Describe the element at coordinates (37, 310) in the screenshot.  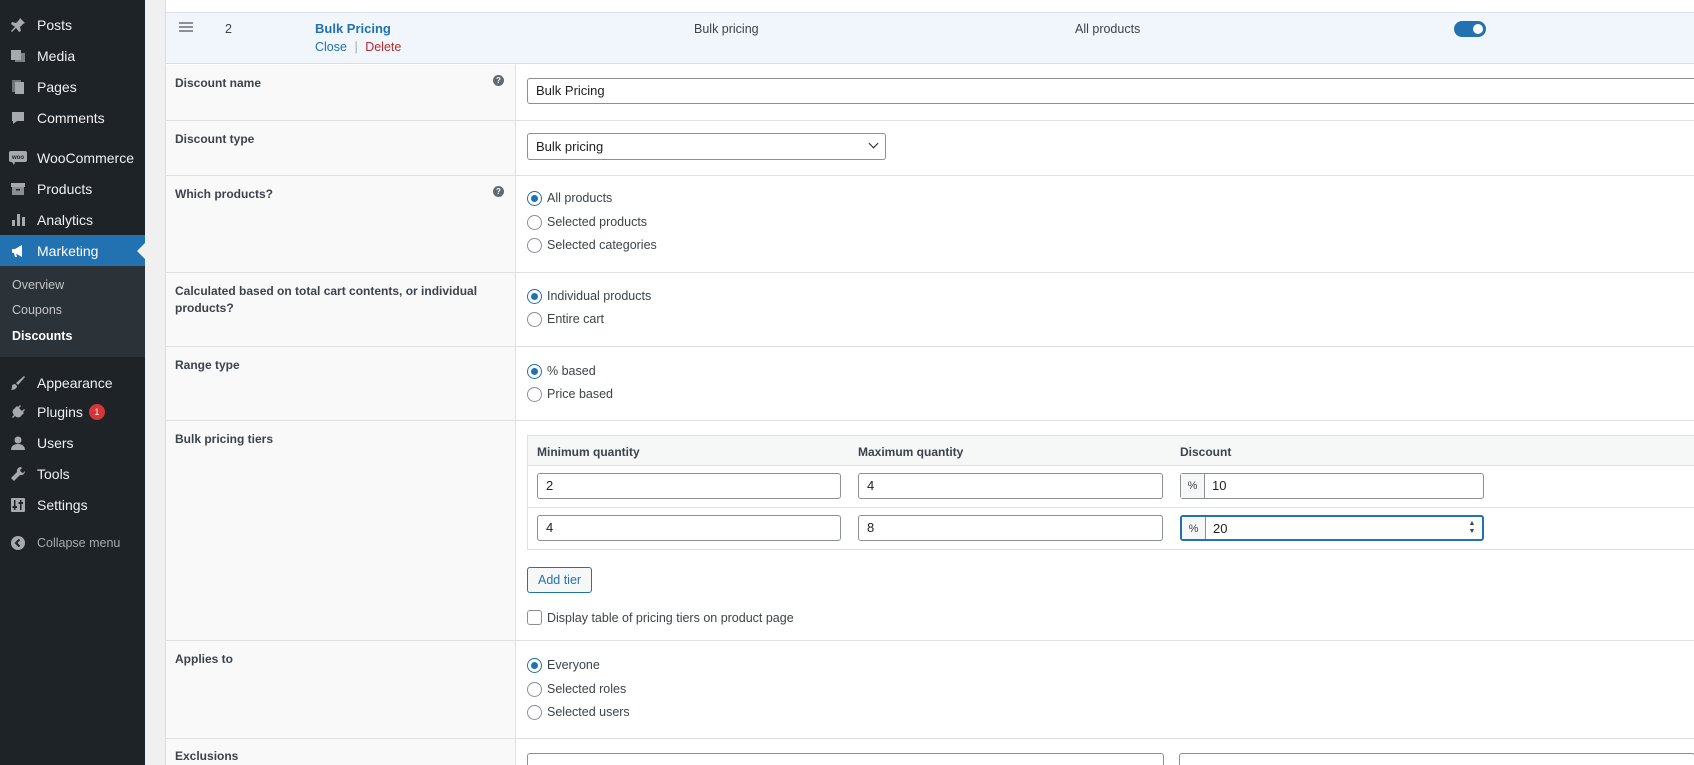
I see `submenu-item-coupons: Coupons` at that location.